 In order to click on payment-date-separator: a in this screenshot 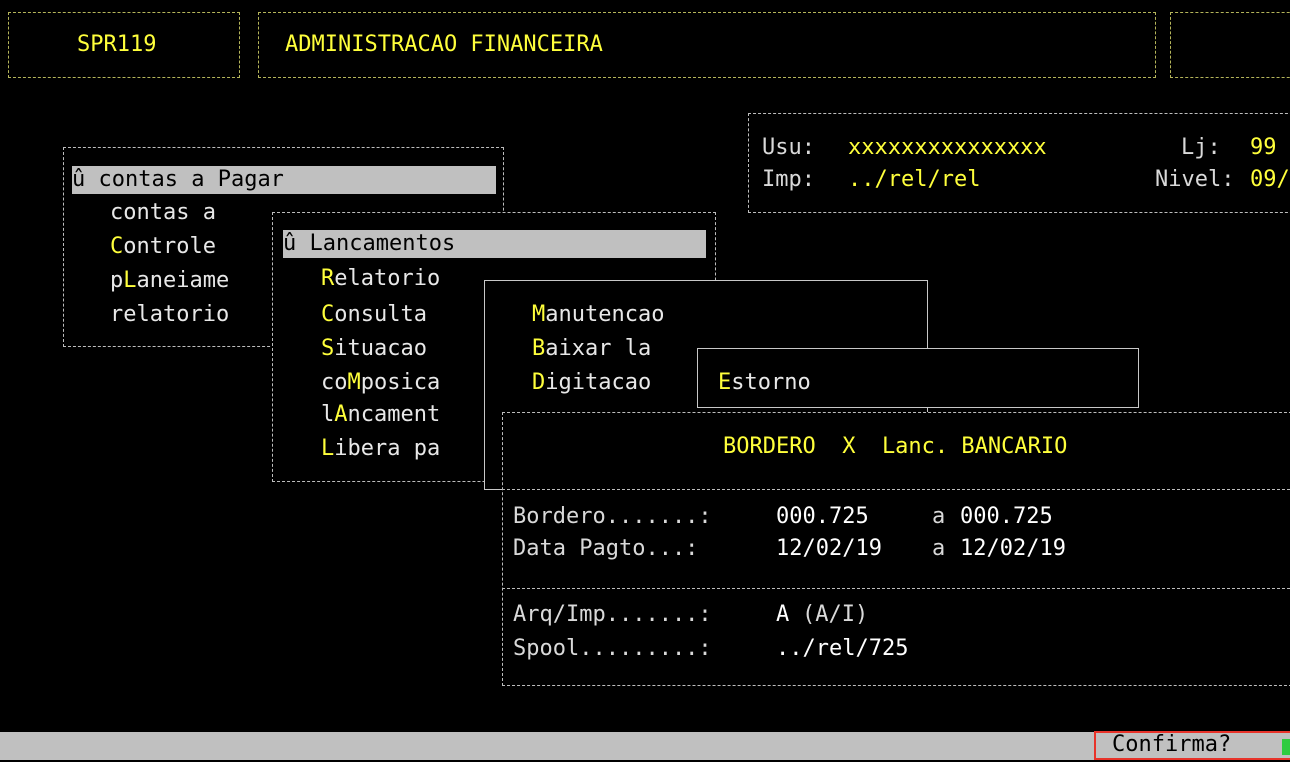, I will do `click(939, 548)`.